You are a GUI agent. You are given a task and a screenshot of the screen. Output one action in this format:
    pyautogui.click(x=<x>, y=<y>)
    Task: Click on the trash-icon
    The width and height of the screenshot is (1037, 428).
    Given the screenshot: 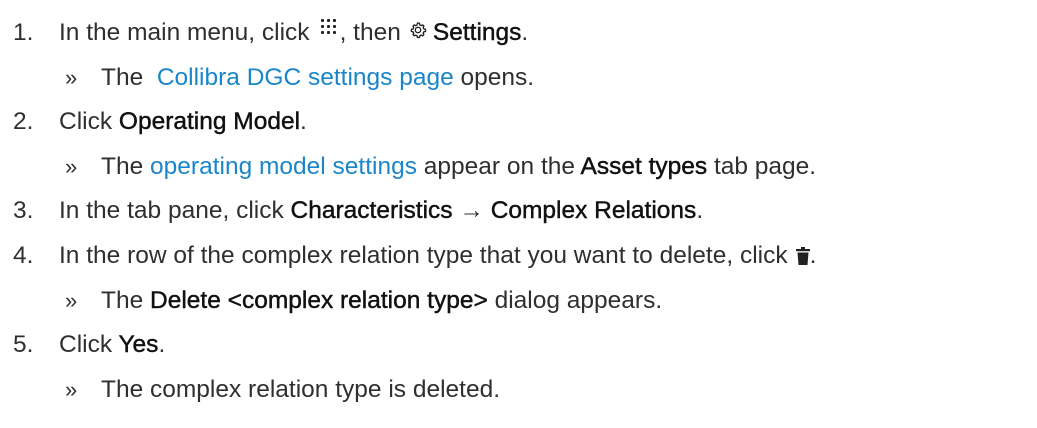 What is the action you would take?
    pyautogui.click(x=802, y=254)
    